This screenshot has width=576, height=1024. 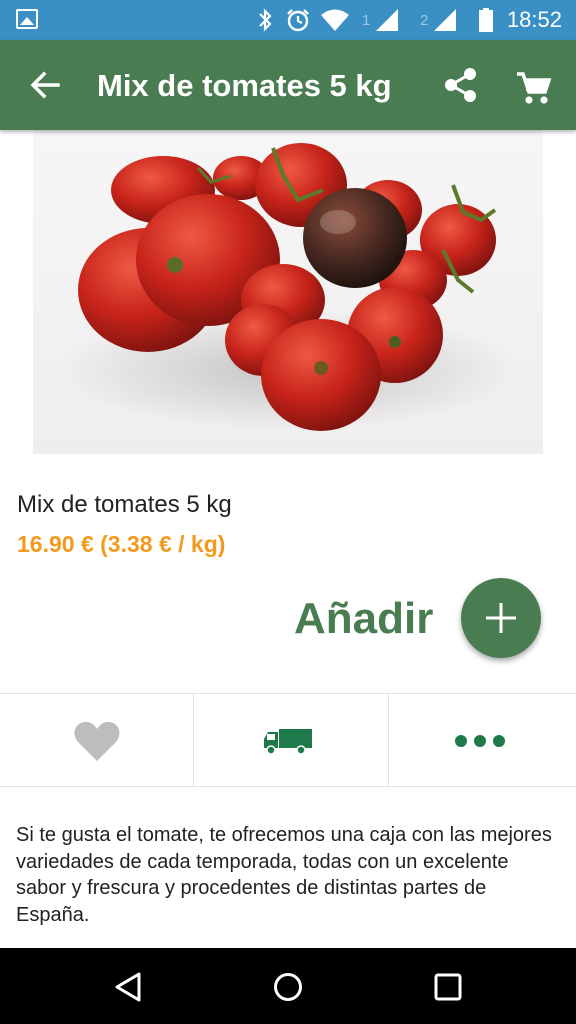 I want to click on add-button-label: Añadir, so click(x=363, y=619).